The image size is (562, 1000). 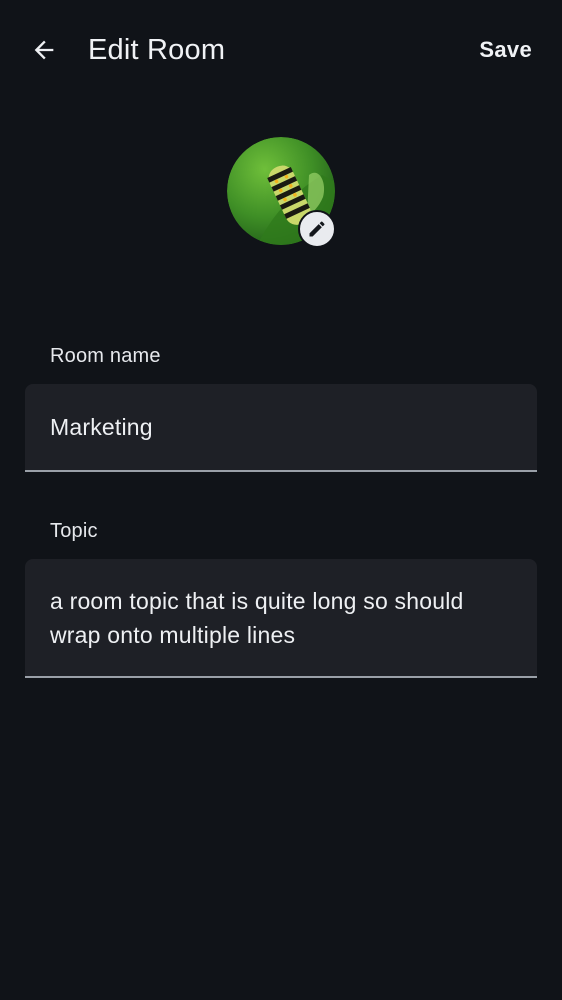 What do you see at coordinates (157, 50) in the screenshot?
I see `page-title: Edit Room` at bounding box center [157, 50].